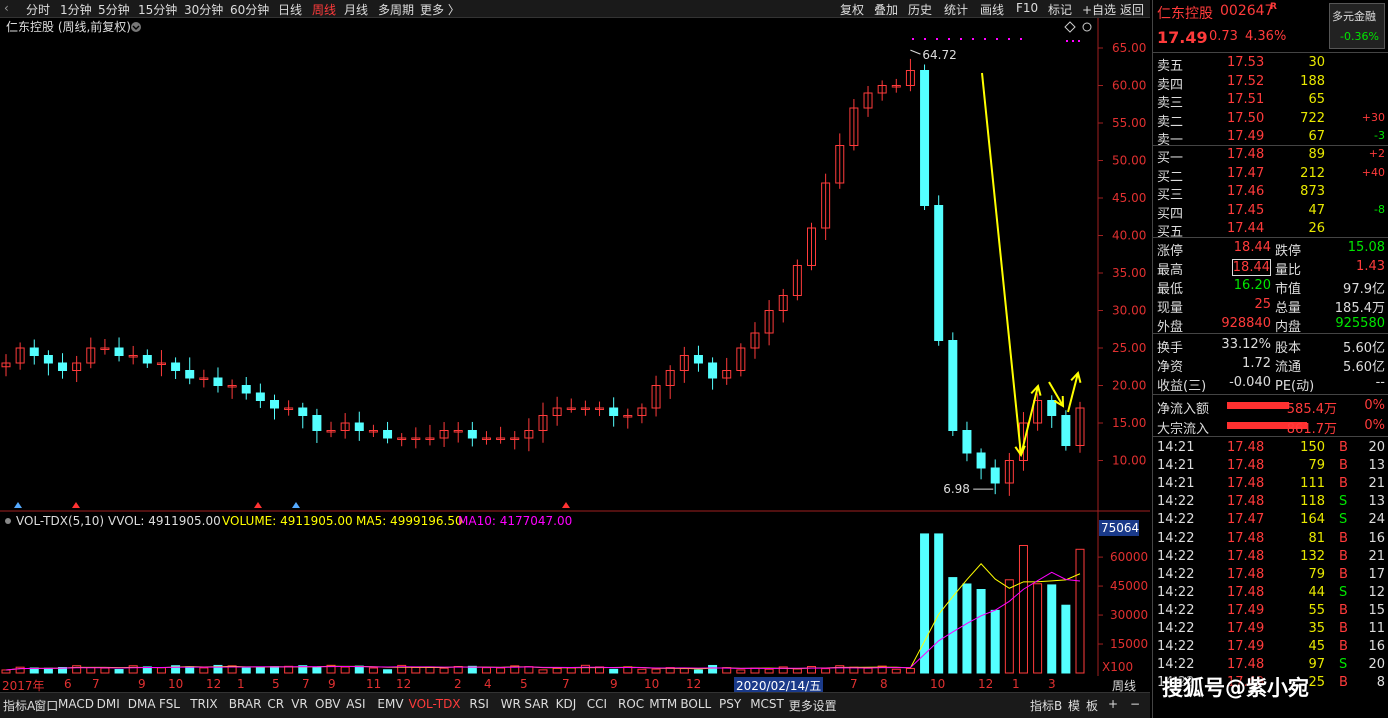 The image size is (1388, 718). What do you see at coordinates (356, 9) in the screenshot?
I see `toolbar-tab-8: 月线` at bounding box center [356, 9].